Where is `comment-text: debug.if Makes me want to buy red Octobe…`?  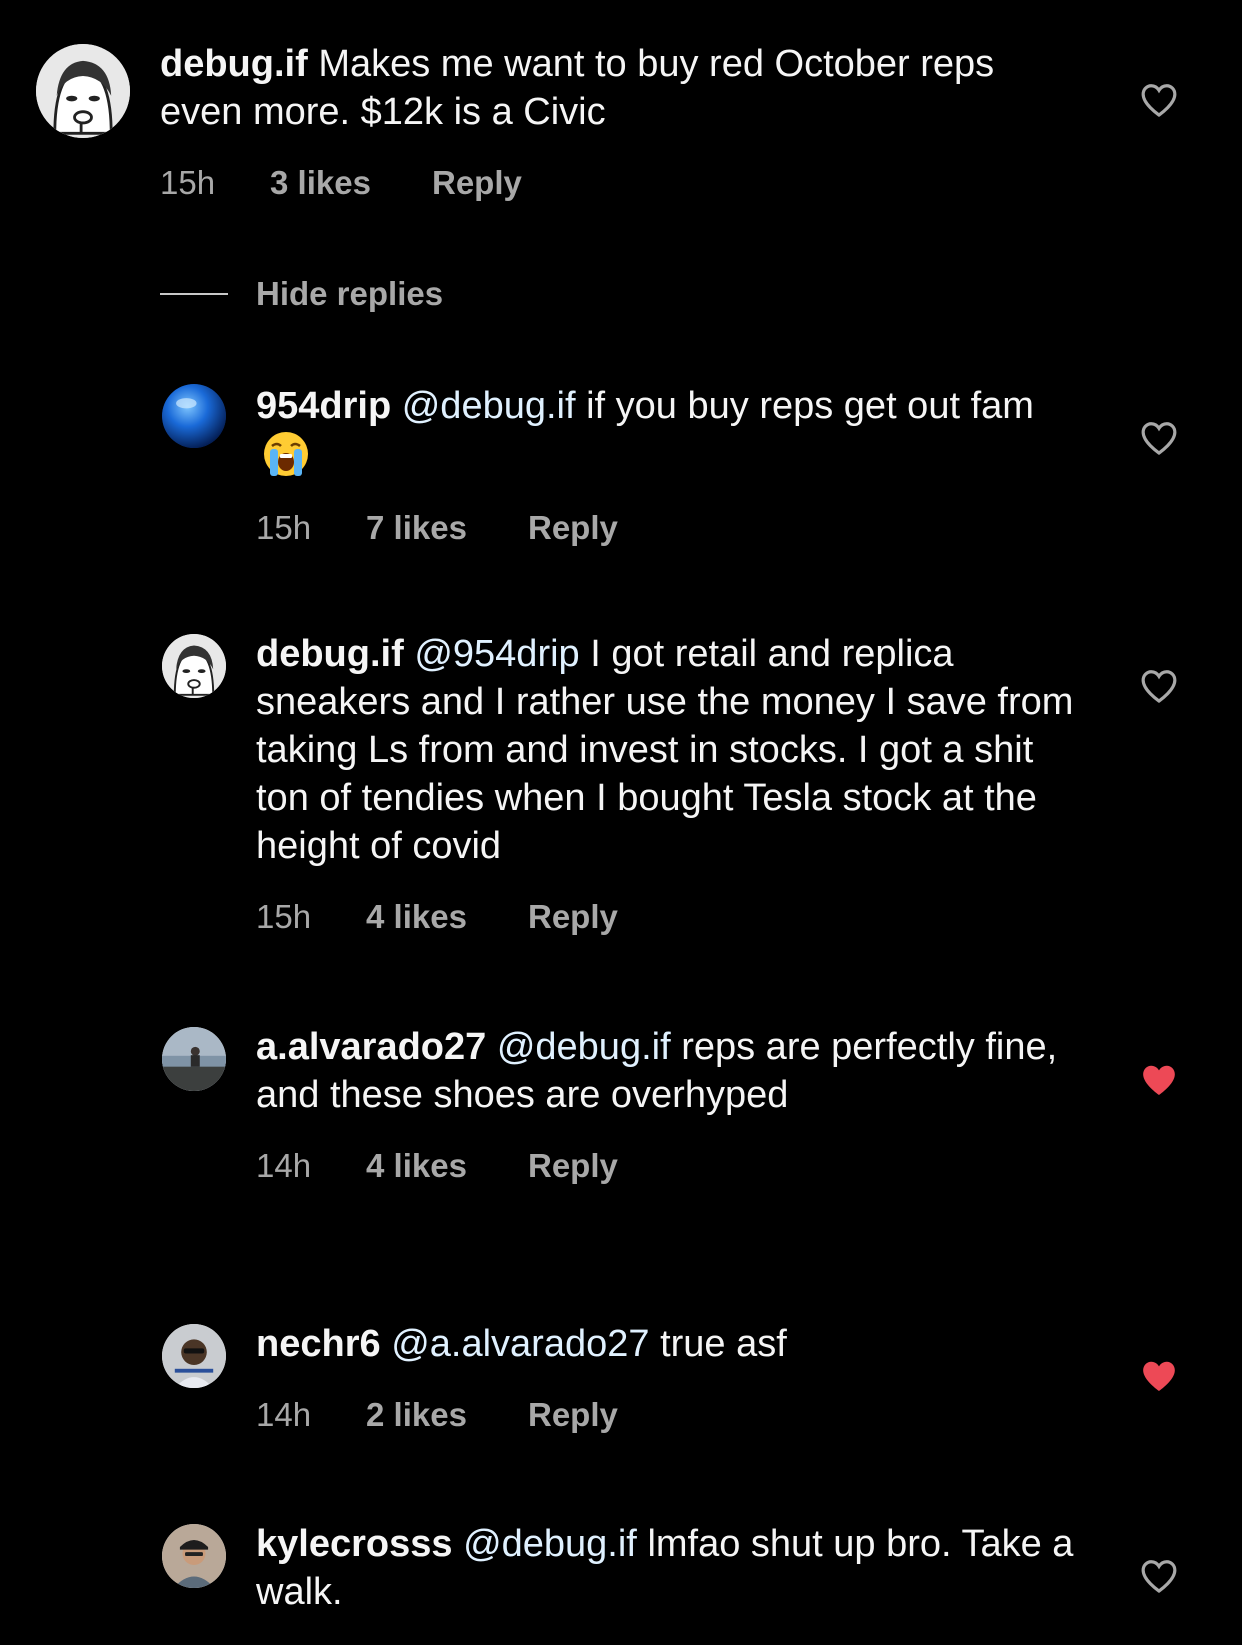 comment-text: debug.if Makes me want to buy red Octobe… is located at coordinates (610, 88).